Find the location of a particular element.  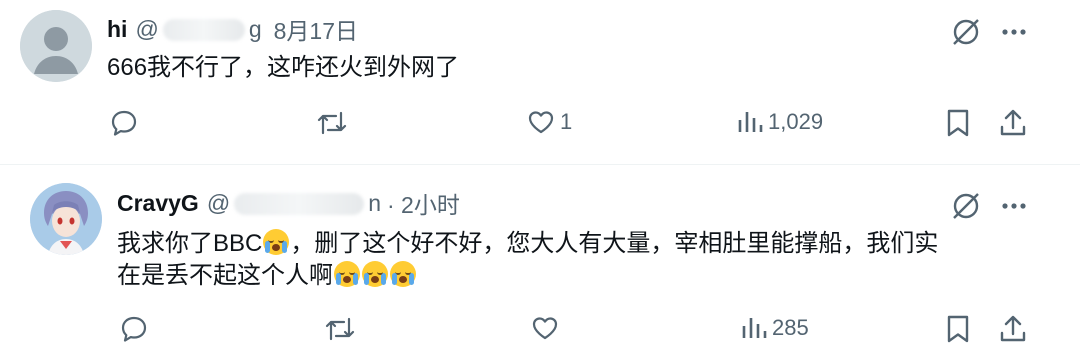

tweet-text-line-1: 我求你了BBC ，删了这个好不好，您大人有大量，宰相肚里能撑船，我们实 is located at coordinates (527, 244).